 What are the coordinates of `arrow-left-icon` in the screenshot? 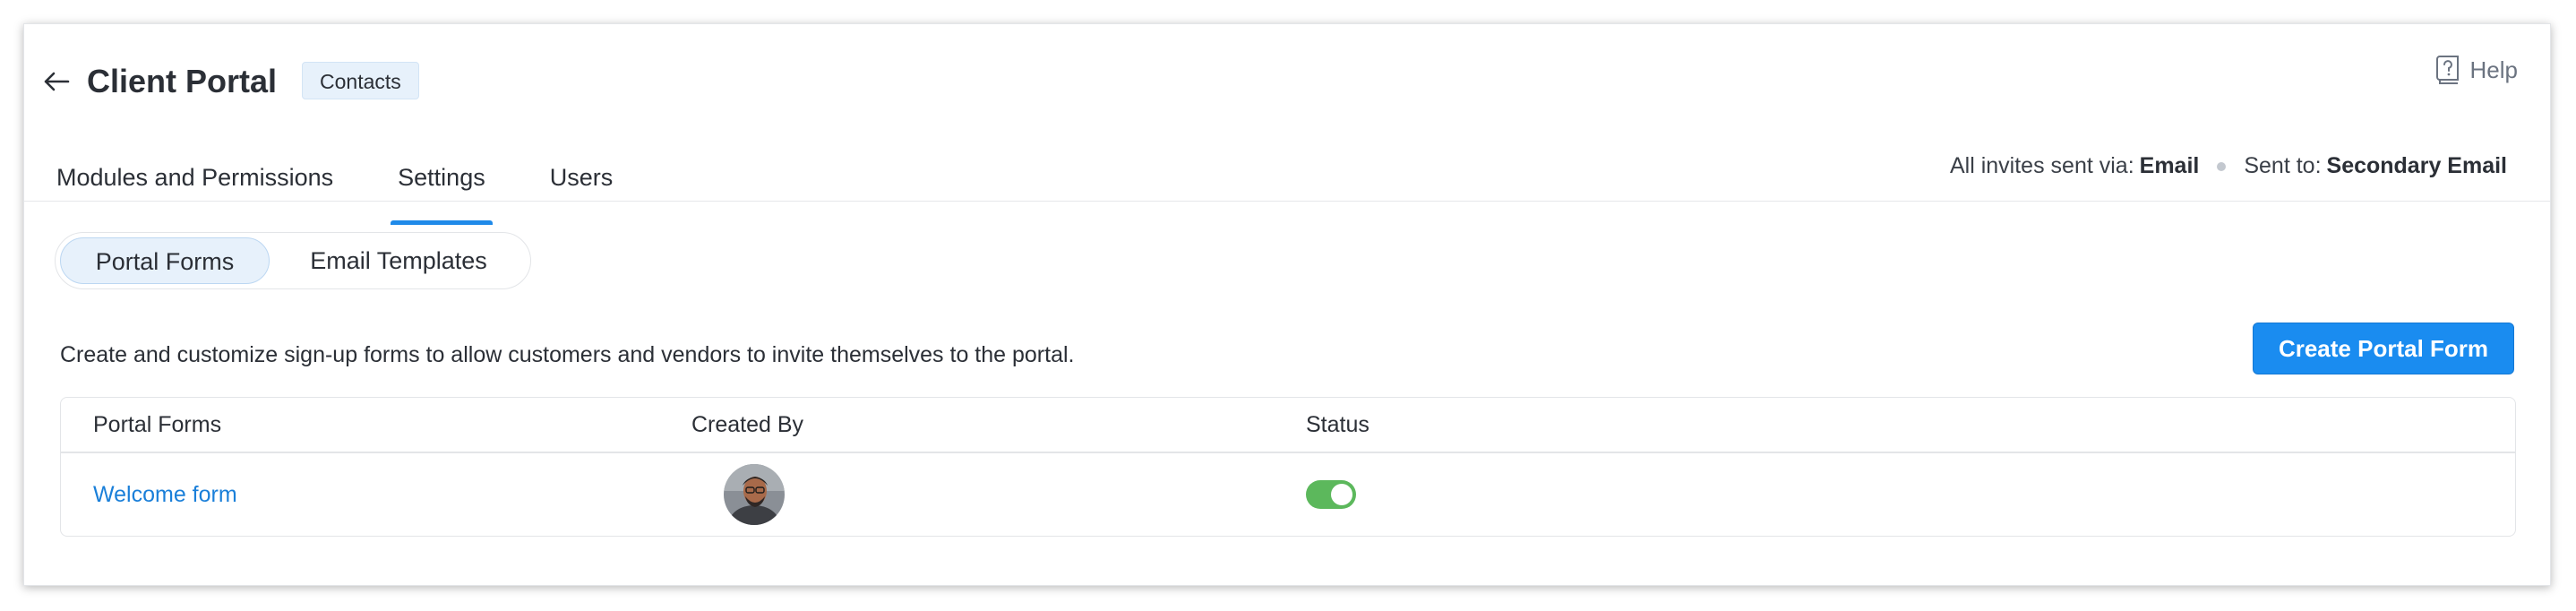 It's located at (57, 81).